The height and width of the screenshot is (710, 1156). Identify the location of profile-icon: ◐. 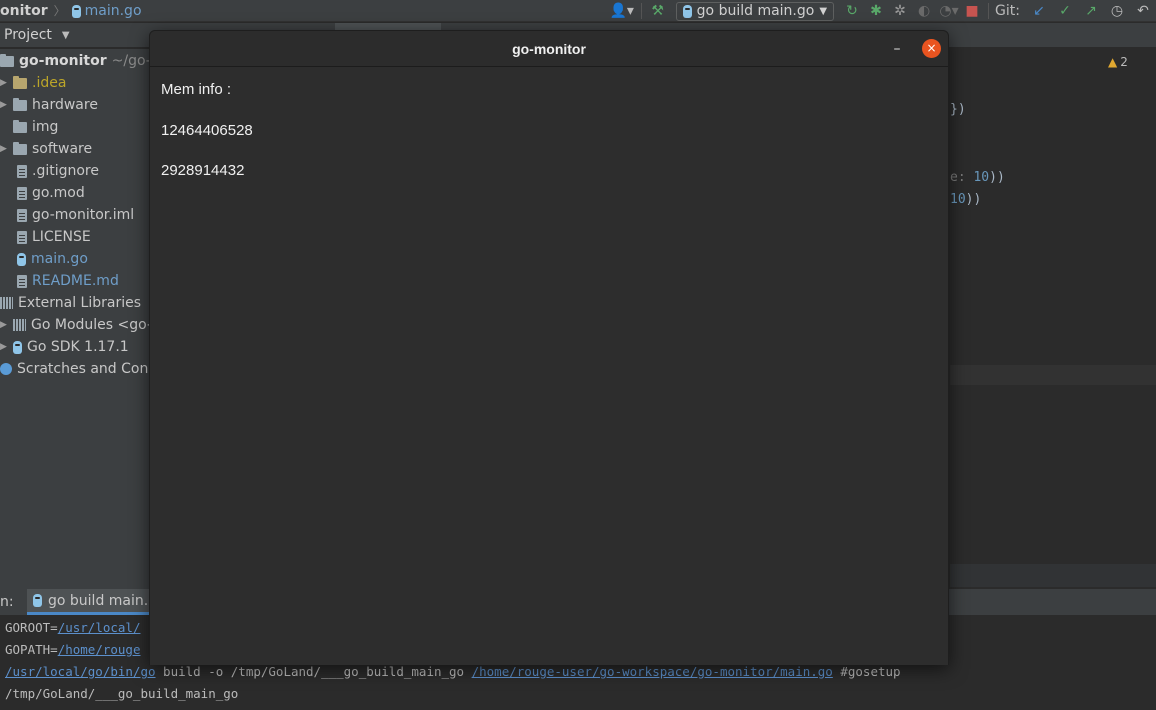
(924, 11).